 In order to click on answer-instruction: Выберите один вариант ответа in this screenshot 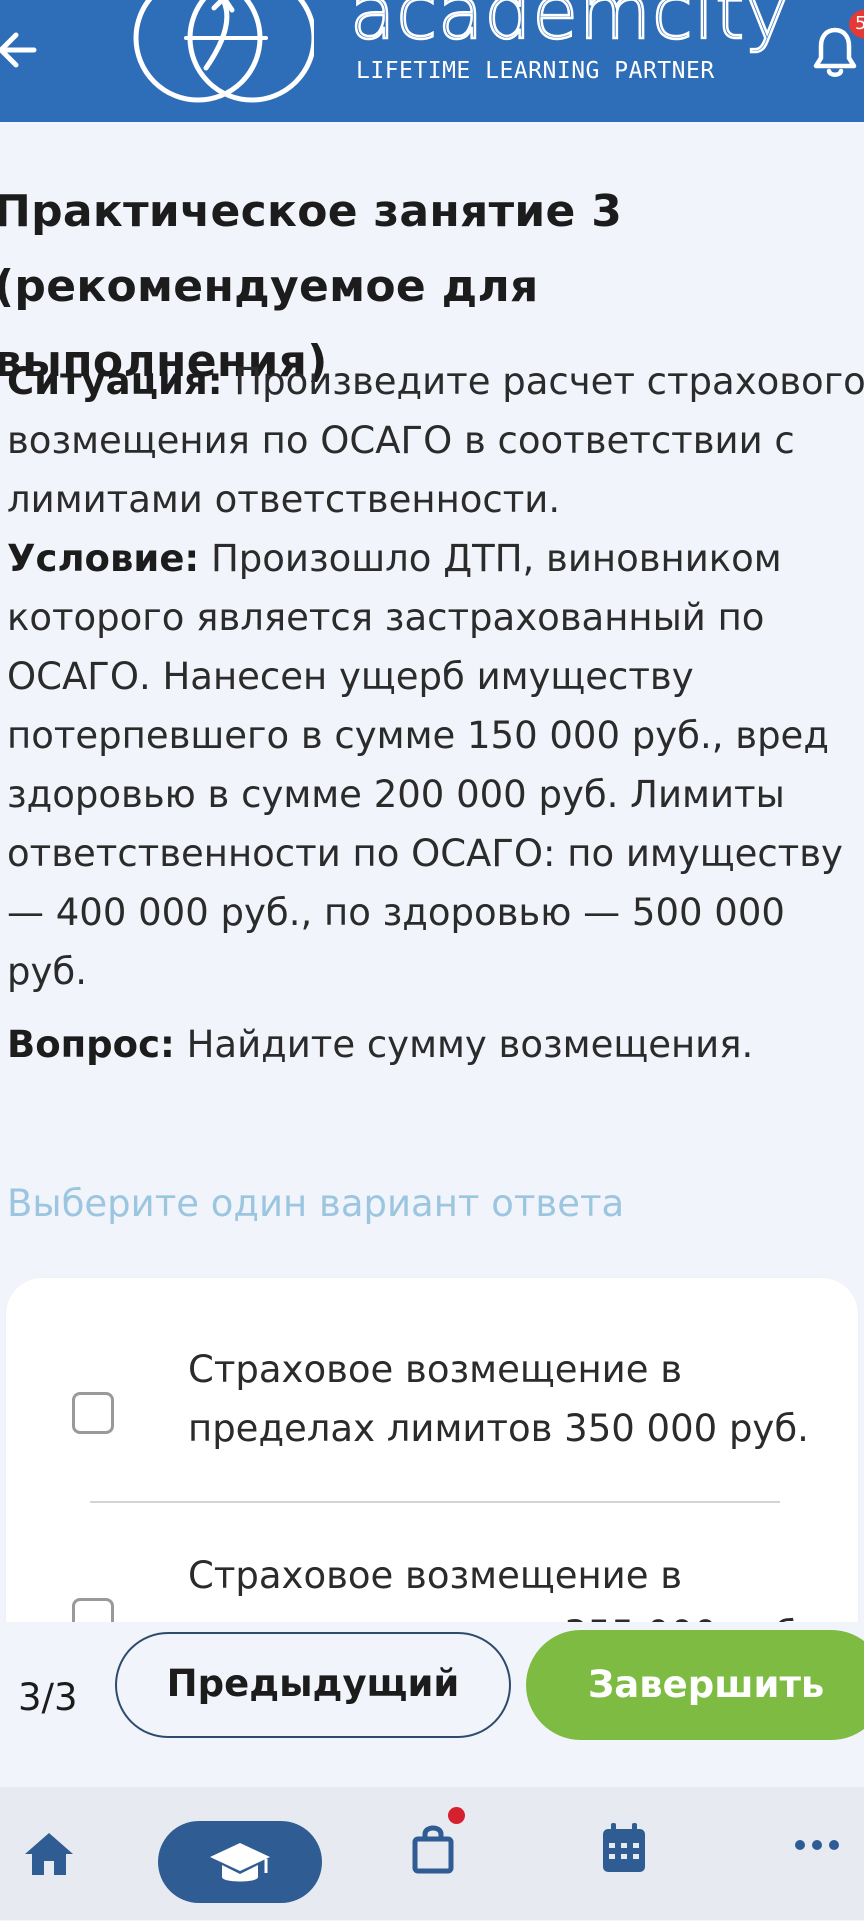, I will do `click(316, 1203)`.